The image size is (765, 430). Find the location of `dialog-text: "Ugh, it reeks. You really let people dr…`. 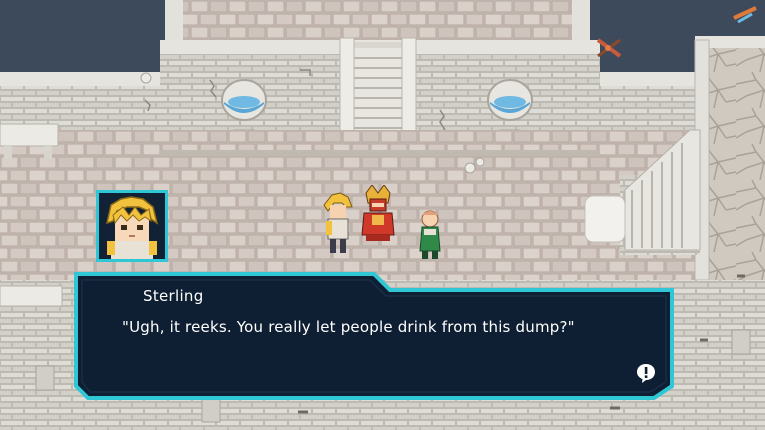

dialog-text: "Ugh, it reeks. You really let people dr… is located at coordinates (348, 327).